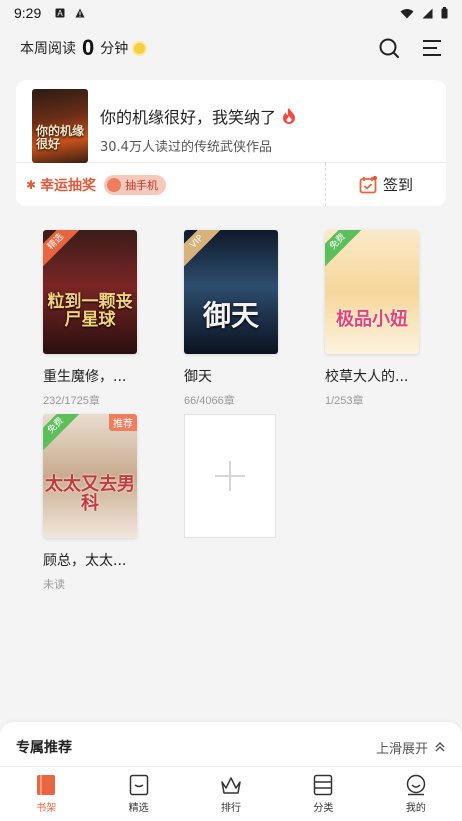 Image resolution: width=462 pixels, height=821 pixels. Describe the element at coordinates (344, 401) in the screenshot. I see `book-progress: 1/253章` at that location.